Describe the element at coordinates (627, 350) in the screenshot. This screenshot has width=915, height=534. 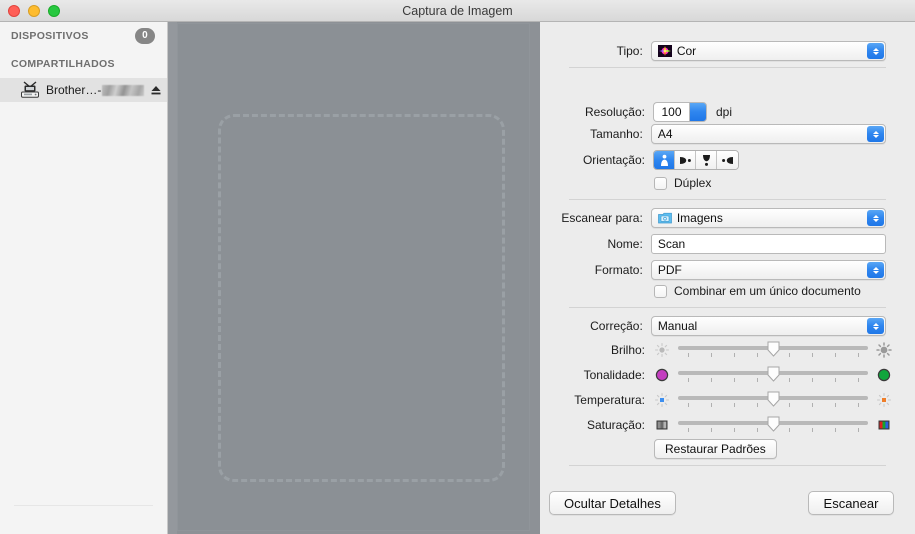
I see `brilho-label: Brilho:` at that location.